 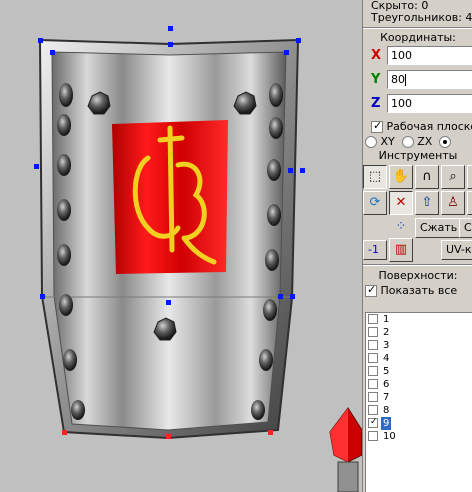 I want to click on surface-item-2: 2, so click(x=379, y=332).